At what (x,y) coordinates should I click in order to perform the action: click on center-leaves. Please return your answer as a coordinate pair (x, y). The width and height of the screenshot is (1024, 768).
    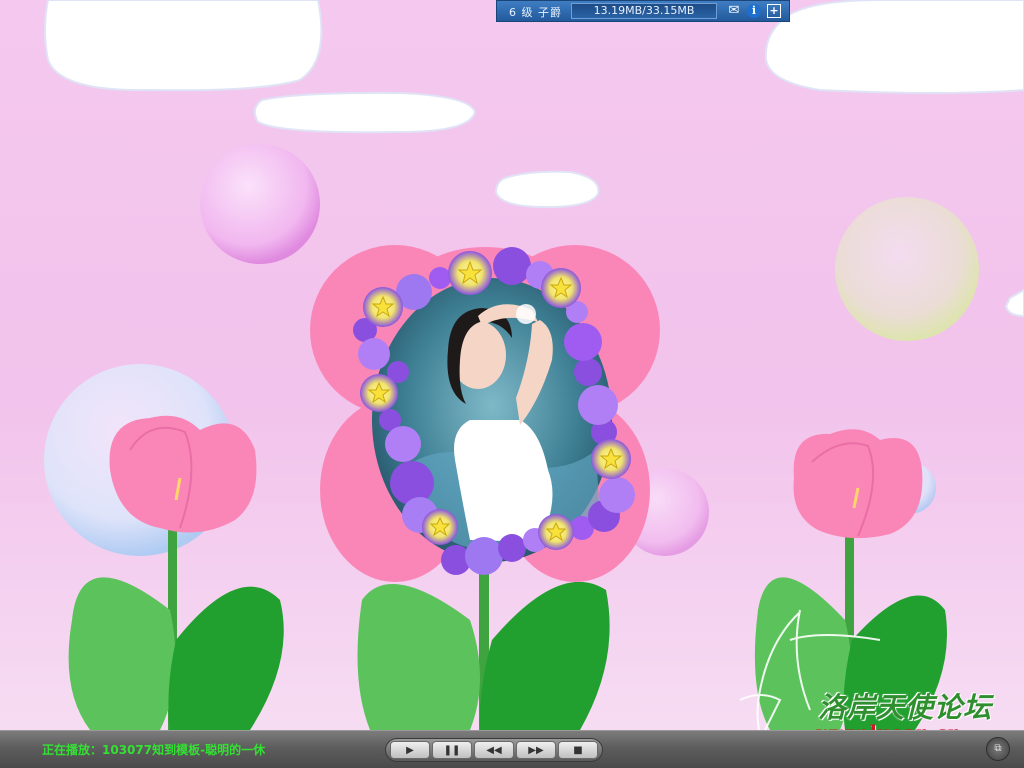
    Looking at the image, I should click on (483, 645).